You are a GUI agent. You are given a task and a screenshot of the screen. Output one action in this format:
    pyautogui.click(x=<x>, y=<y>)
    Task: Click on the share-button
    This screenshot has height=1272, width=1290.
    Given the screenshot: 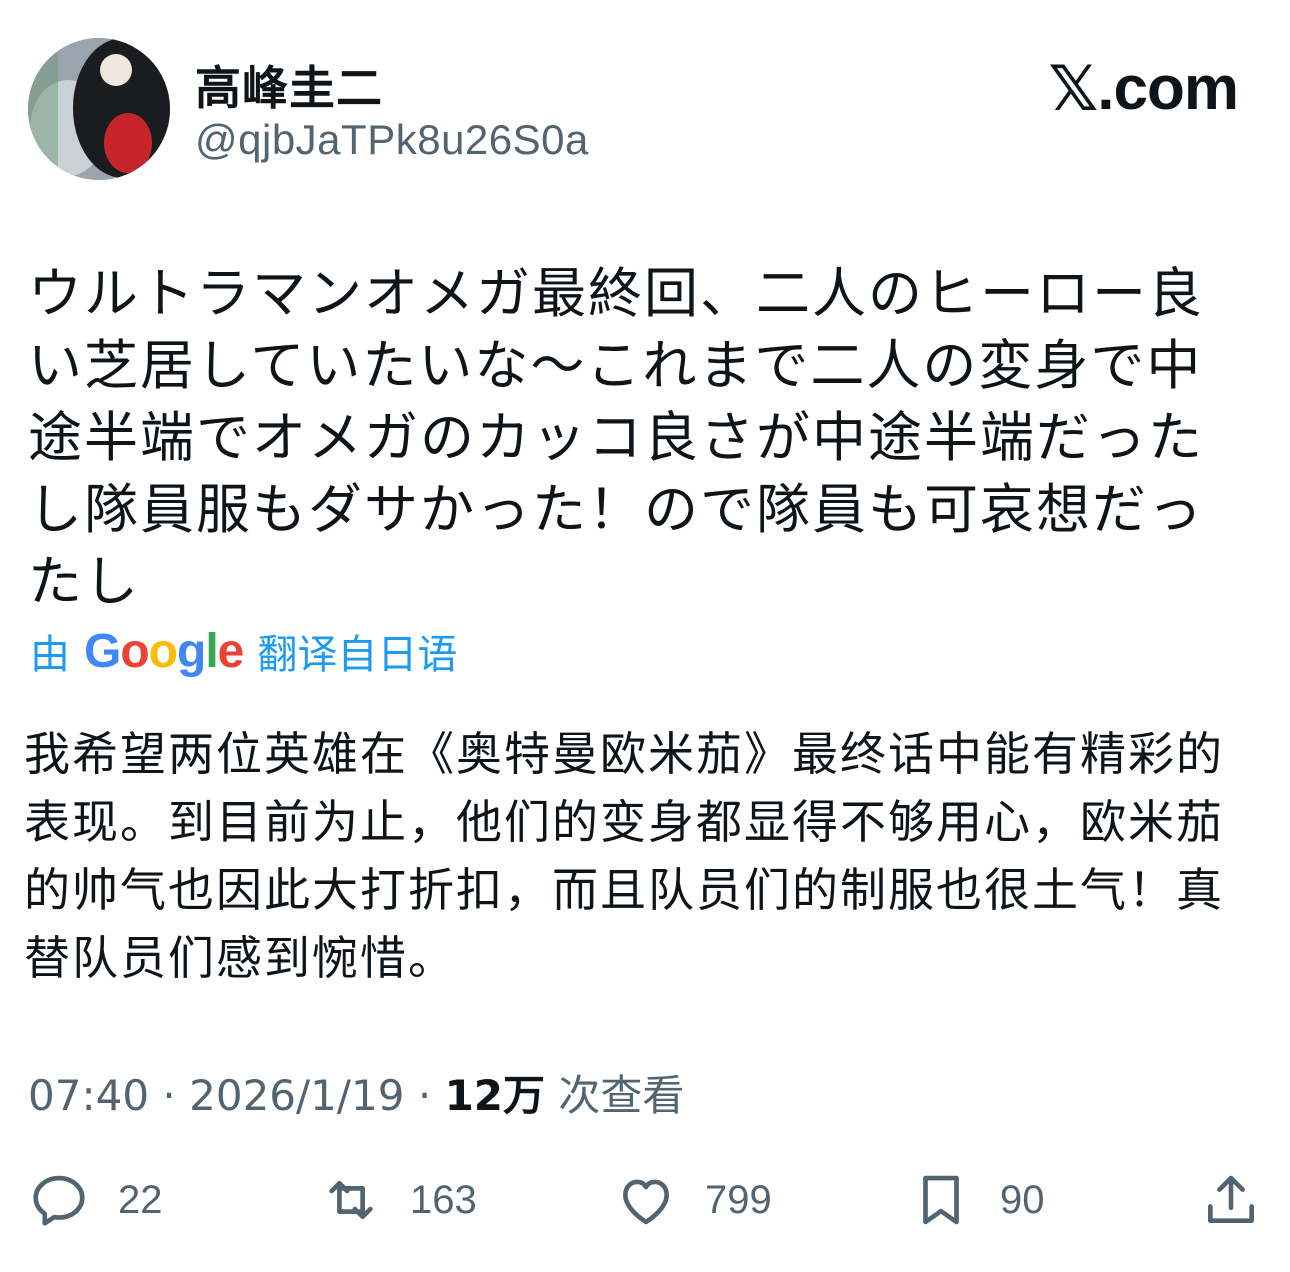 What is the action you would take?
    pyautogui.click(x=1231, y=1200)
    